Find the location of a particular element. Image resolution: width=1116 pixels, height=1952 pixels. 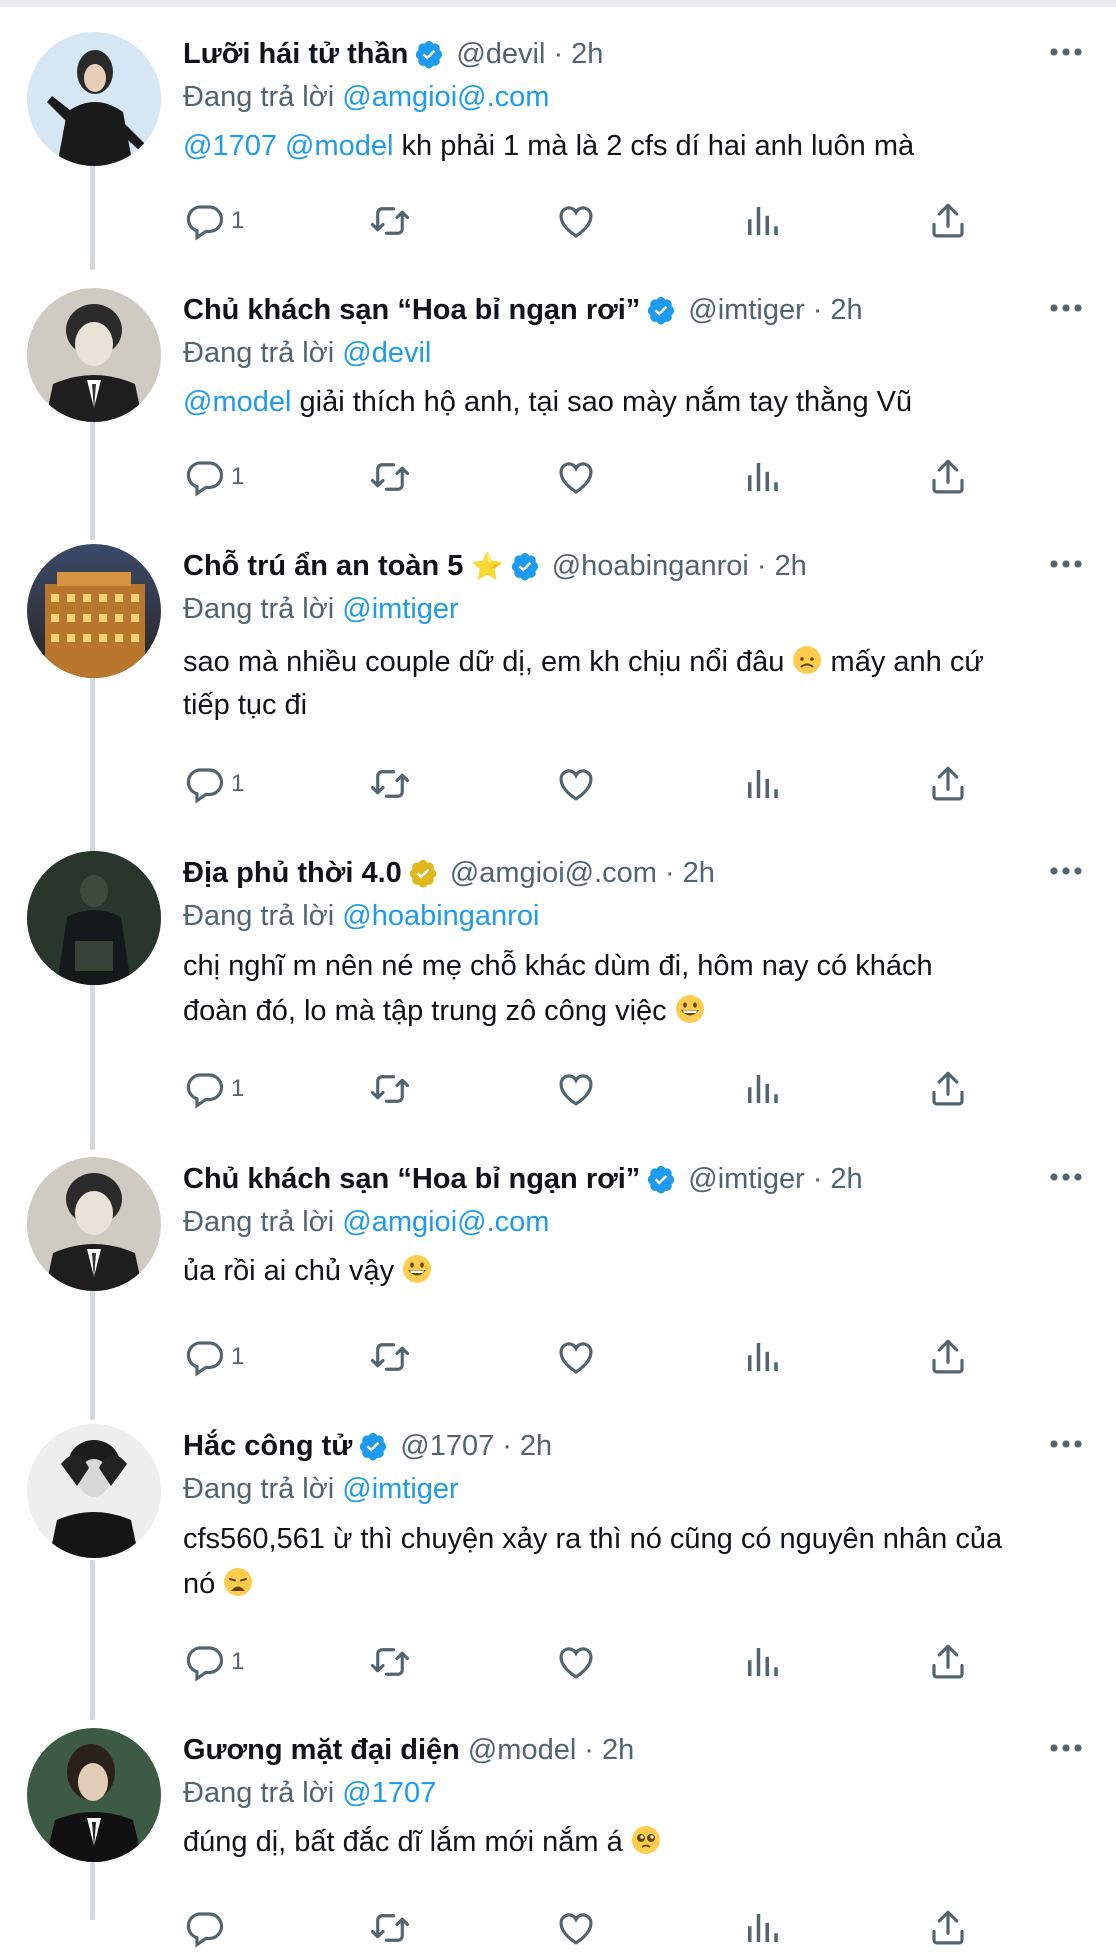

display-name: Hắc công tử is located at coordinates (267, 1446).